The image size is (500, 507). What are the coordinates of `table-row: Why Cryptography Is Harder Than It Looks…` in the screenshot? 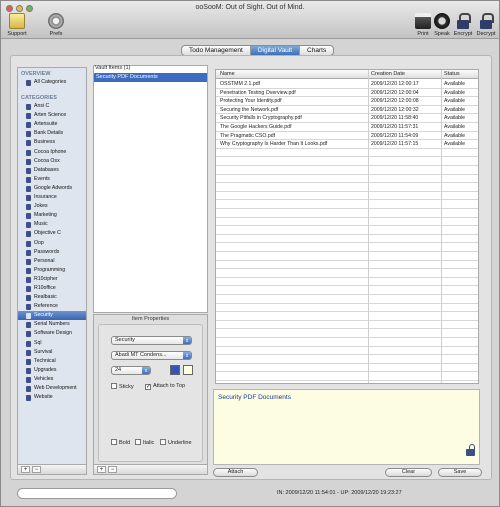 It's located at (347, 144).